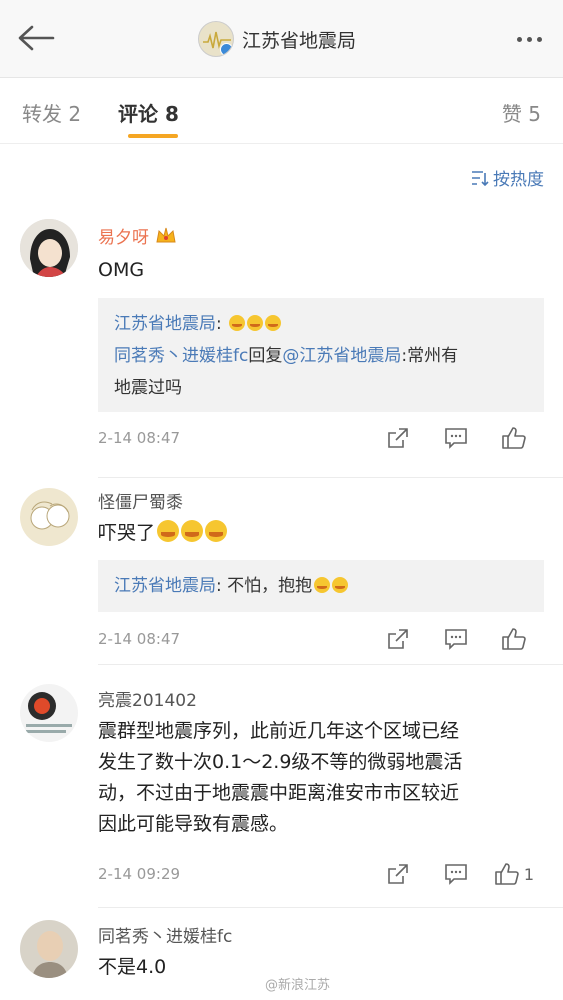  What do you see at coordinates (148, 388) in the screenshot?
I see `reply-text: 地震过吗` at bounding box center [148, 388].